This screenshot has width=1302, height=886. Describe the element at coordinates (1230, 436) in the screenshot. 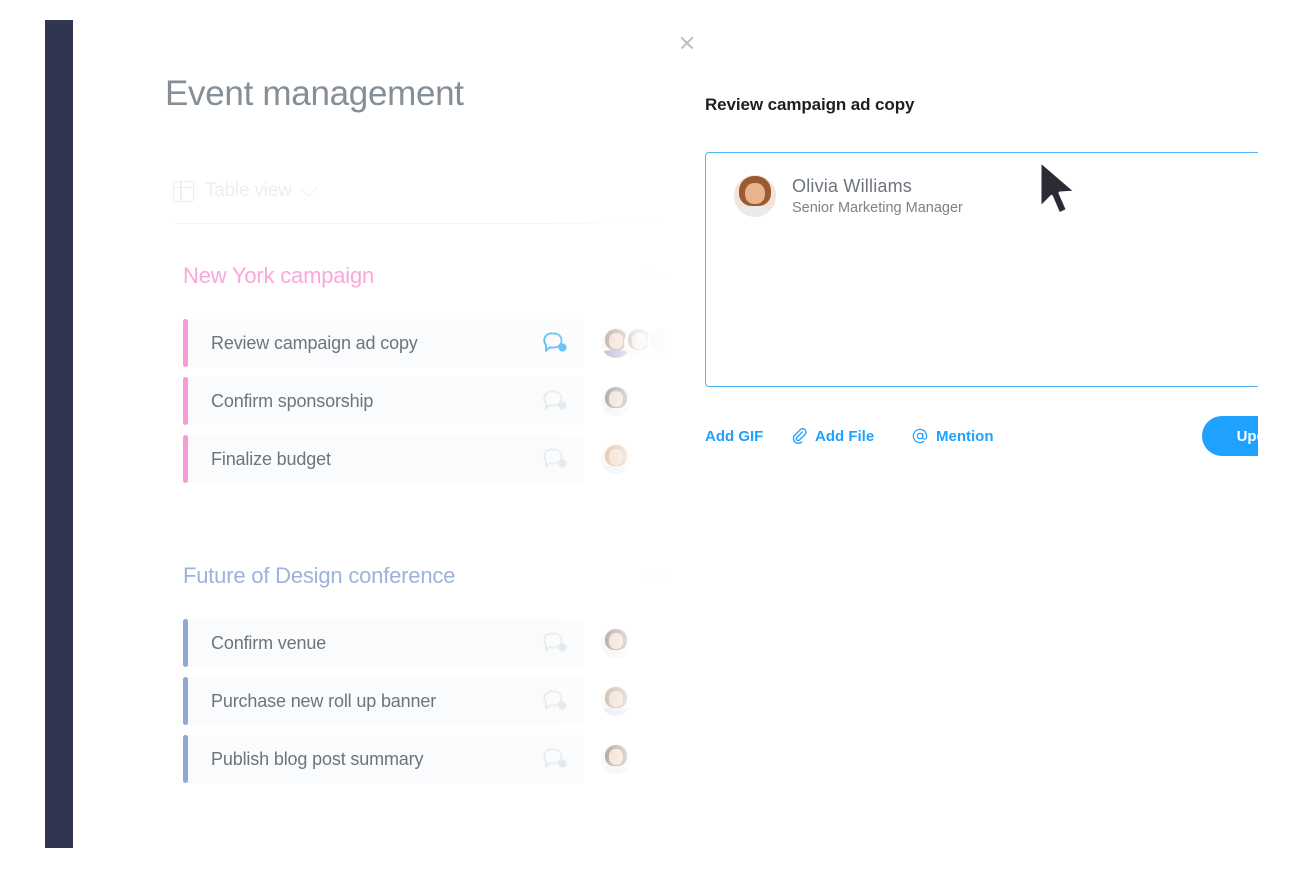

I see `update-button: Update` at that location.